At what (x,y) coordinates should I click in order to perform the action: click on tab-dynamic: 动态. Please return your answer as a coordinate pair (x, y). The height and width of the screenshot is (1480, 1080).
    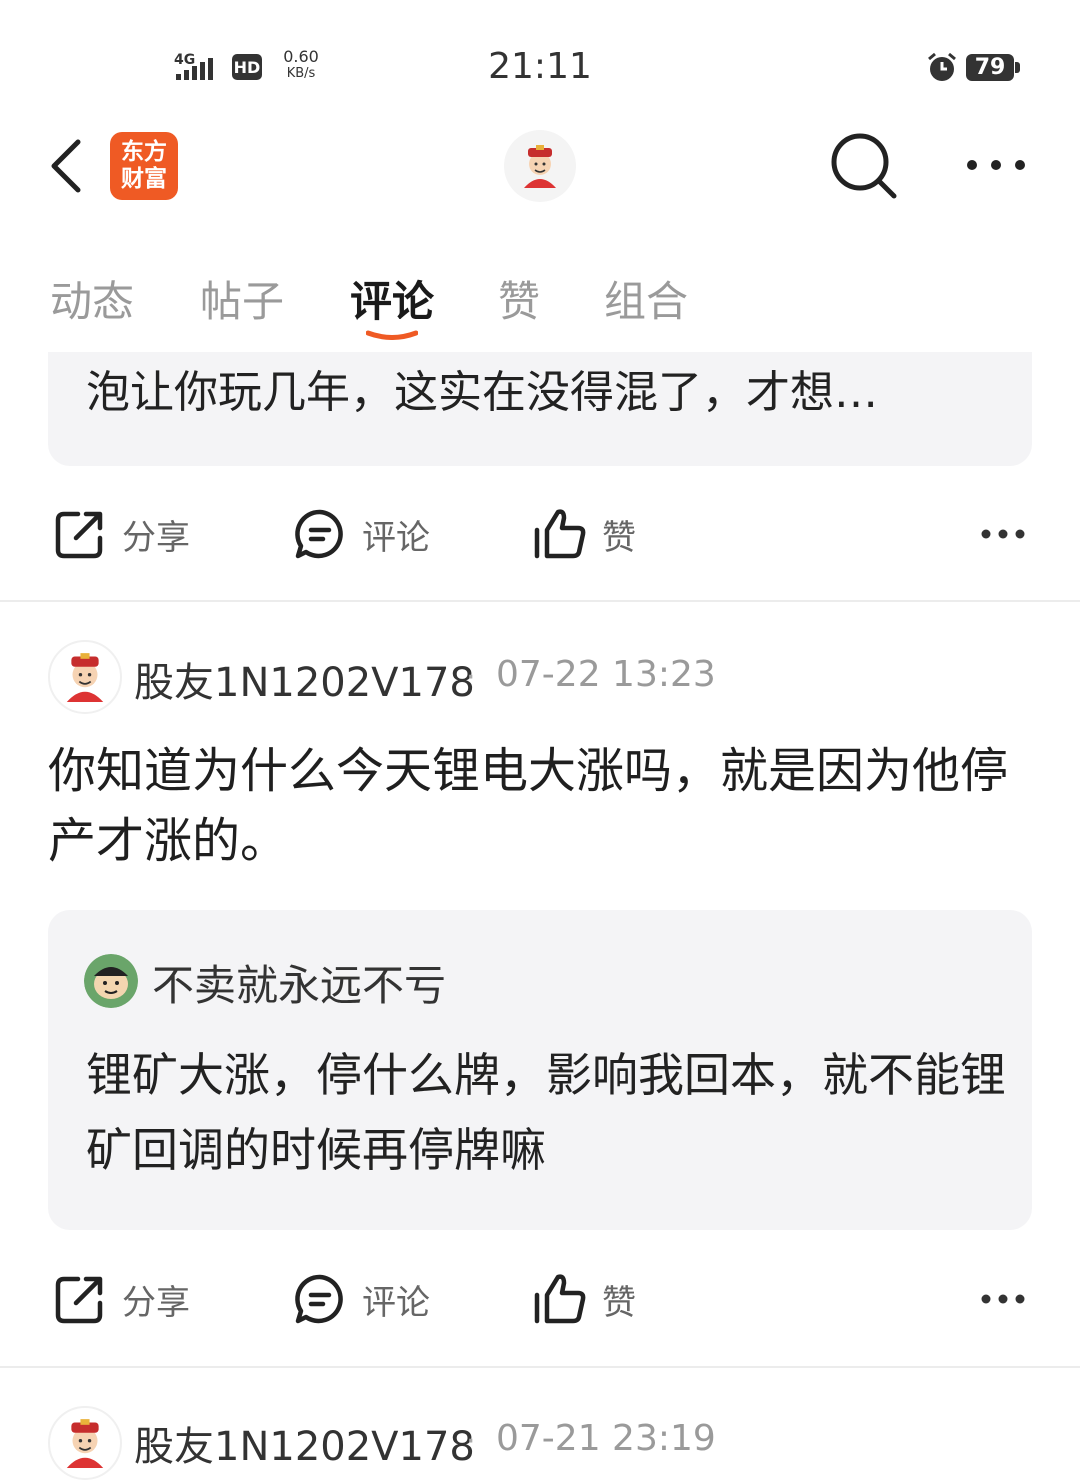
    Looking at the image, I should click on (92, 298).